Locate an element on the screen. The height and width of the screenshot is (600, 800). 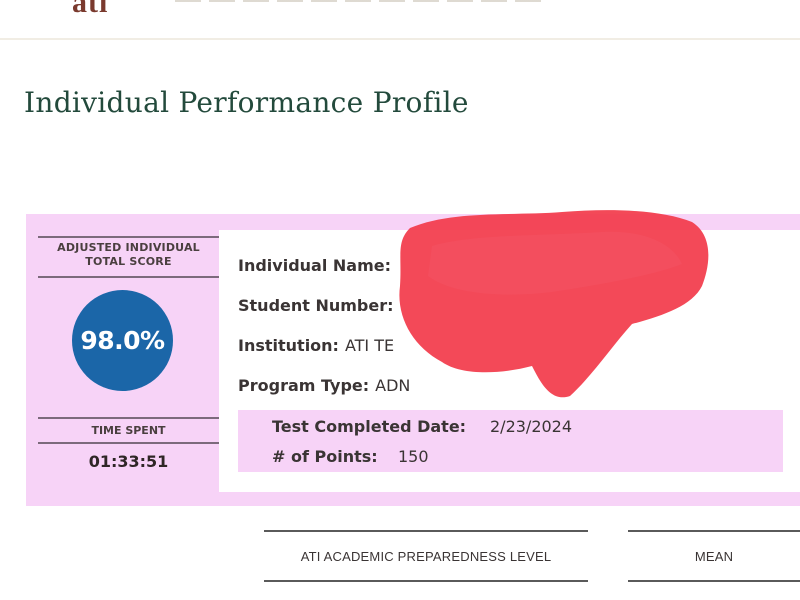
page-title: Individual Performance Profile is located at coordinates (246, 102).